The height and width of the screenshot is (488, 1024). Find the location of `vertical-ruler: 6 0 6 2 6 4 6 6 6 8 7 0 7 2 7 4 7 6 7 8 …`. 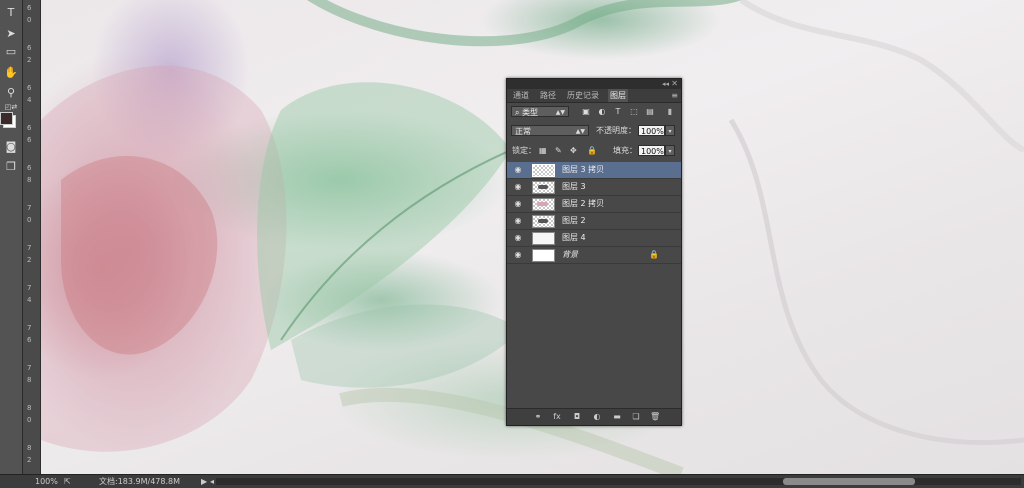

vertical-ruler: 6 0 6 2 6 4 6 6 6 8 7 0 7 2 7 4 7 6 7 8 … is located at coordinates (32, 237).